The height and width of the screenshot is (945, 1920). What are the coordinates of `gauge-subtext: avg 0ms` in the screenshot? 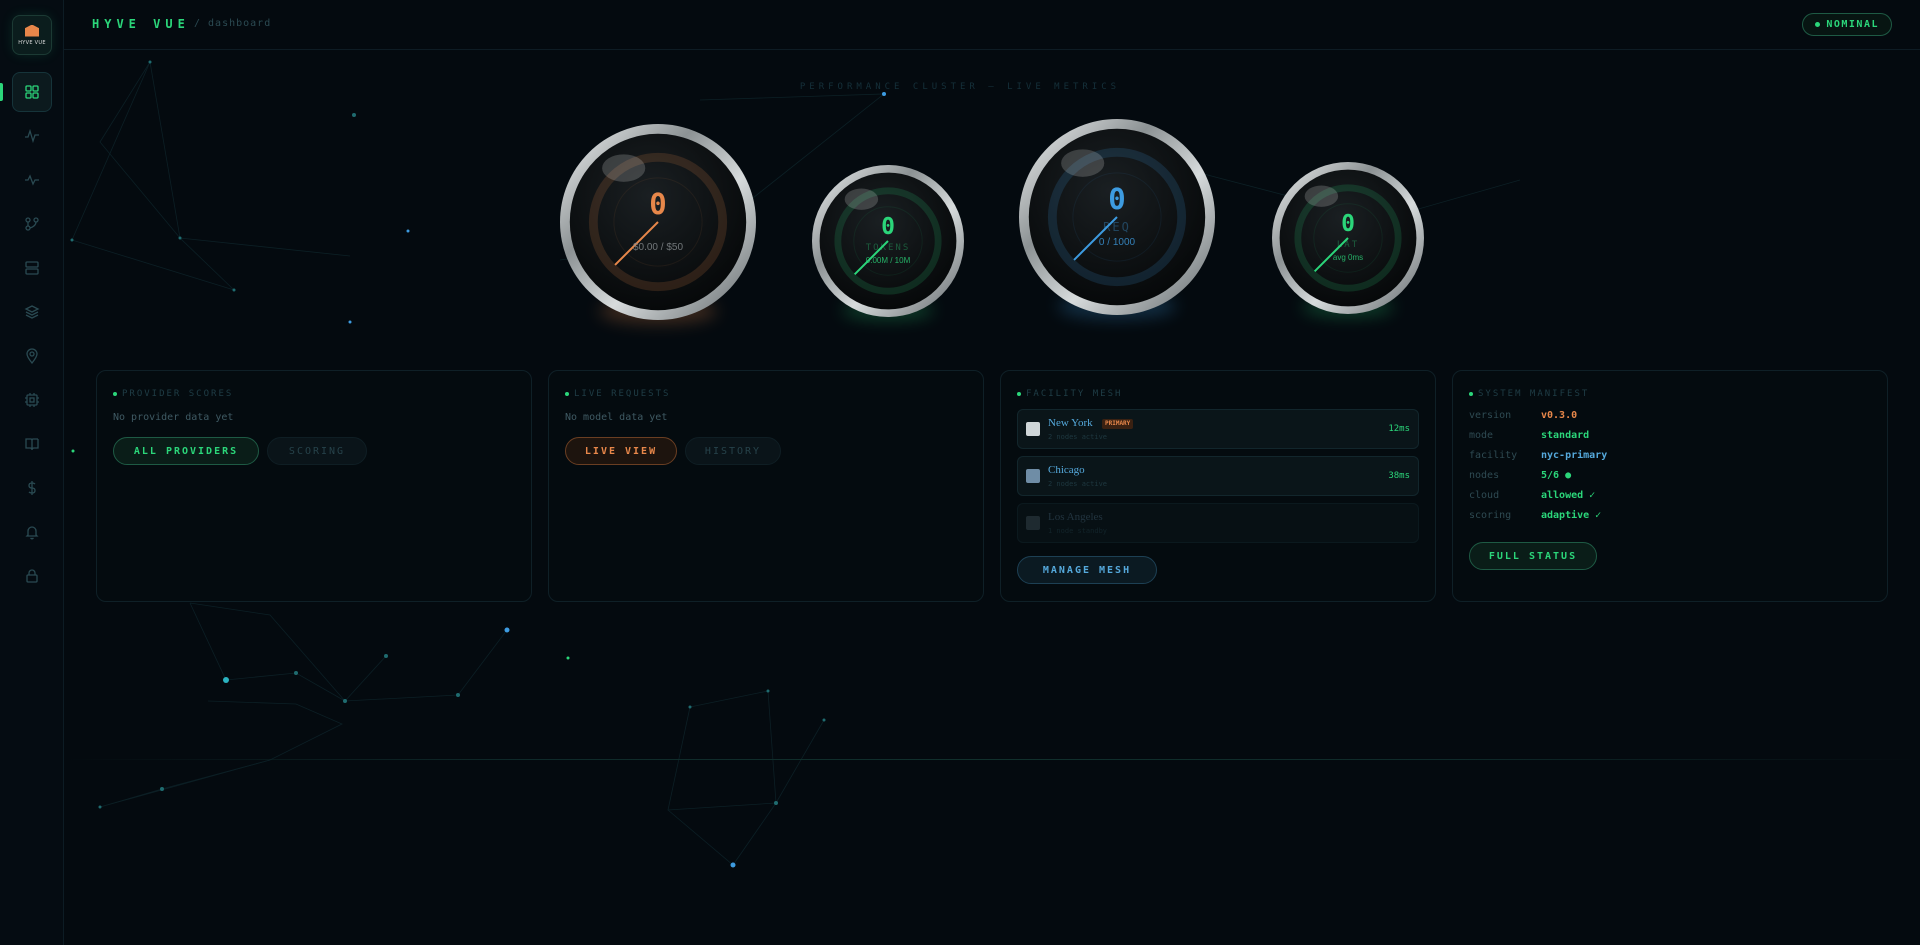 It's located at (1348, 258).